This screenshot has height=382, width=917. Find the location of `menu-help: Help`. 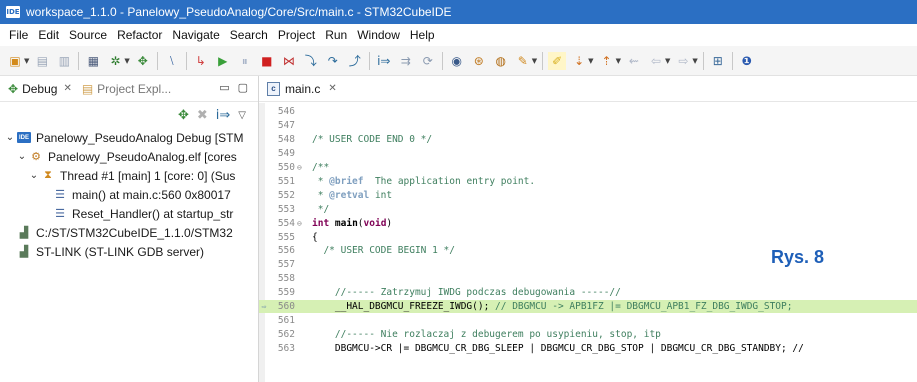

menu-help: Help is located at coordinates (422, 35).